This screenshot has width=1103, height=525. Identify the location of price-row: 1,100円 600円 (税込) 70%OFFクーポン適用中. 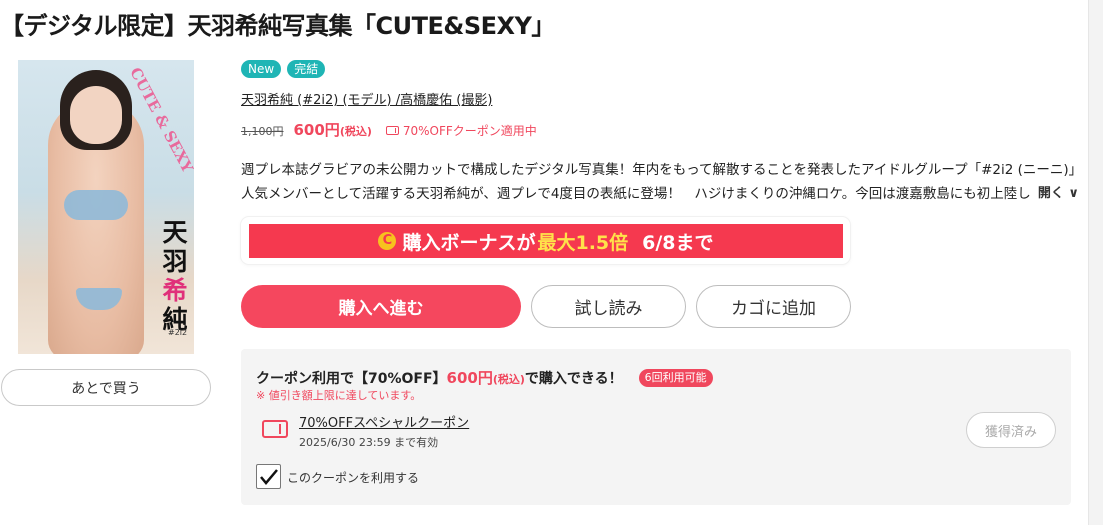
(389, 129).